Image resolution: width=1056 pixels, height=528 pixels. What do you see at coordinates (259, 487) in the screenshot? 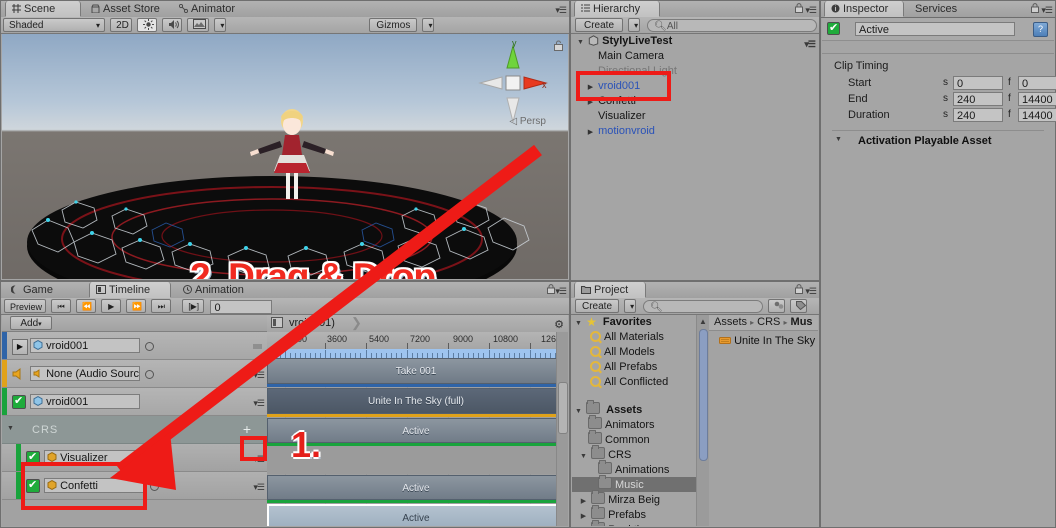
I see `track-menu-icon: ▾☰` at bounding box center [259, 487].